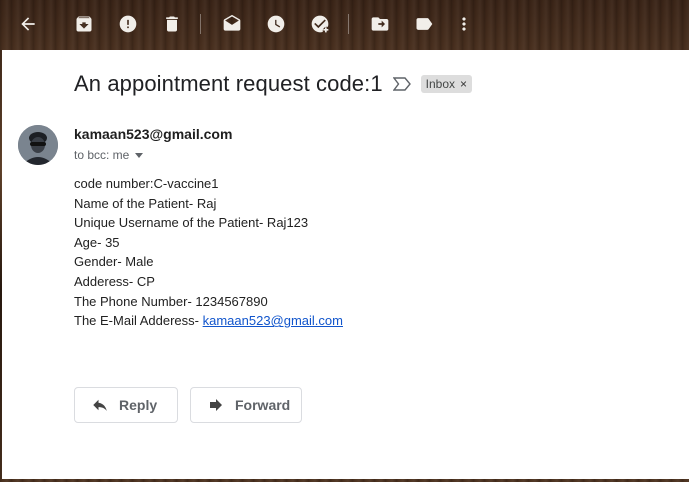  What do you see at coordinates (402, 84) in the screenshot?
I see `important-marker-icon` at bounding box center [402, 84].